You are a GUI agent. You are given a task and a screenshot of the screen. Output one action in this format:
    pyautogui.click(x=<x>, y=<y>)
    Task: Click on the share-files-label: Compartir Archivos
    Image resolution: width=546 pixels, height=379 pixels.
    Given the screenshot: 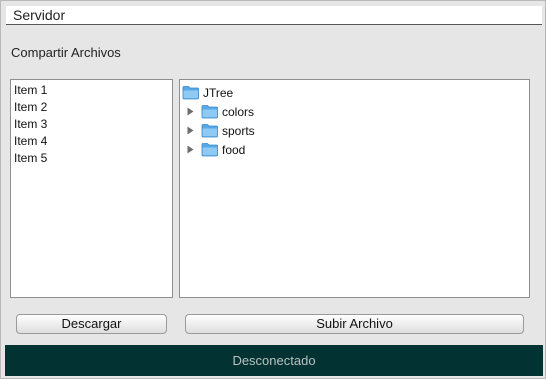 What is the action you would take?
    pyautogui.click(x=66, y=52)
    